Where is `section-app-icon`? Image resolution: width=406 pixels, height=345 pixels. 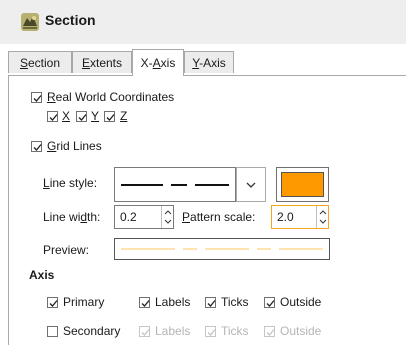
section-app-icon is located at coordinates (30, 22).